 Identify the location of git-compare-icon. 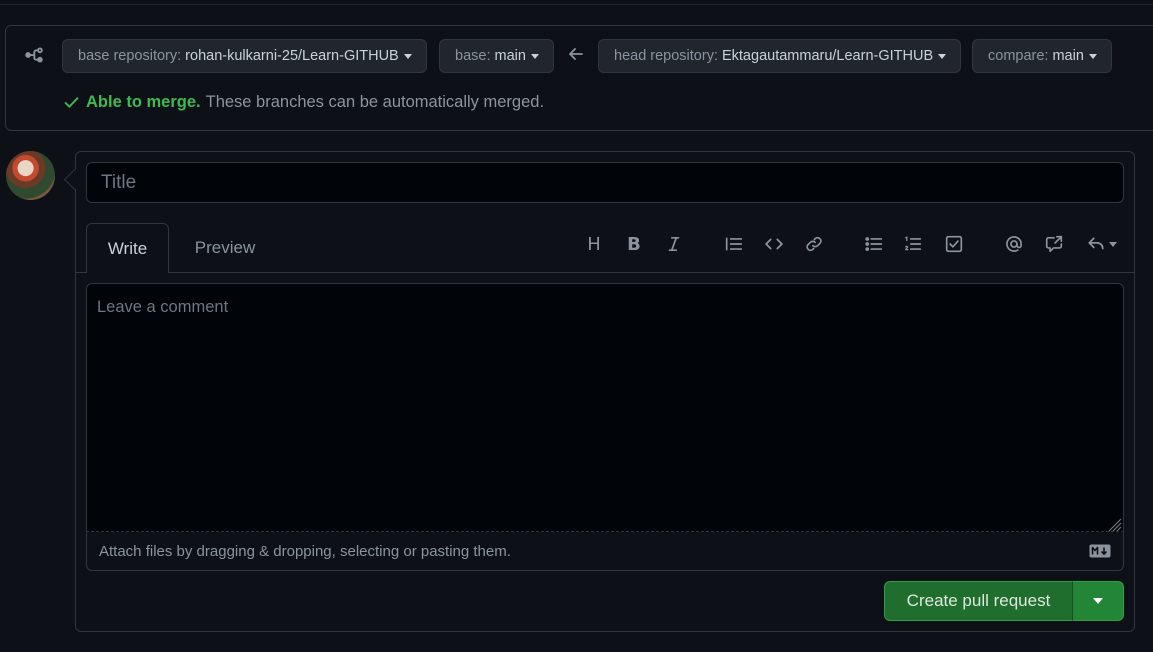
(34, 55).